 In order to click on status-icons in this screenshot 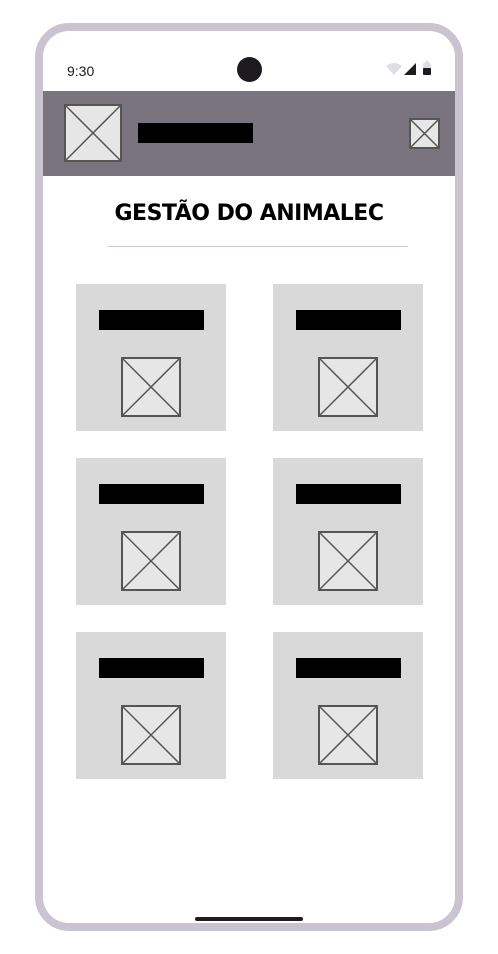, I will do `click(411, 70)`.